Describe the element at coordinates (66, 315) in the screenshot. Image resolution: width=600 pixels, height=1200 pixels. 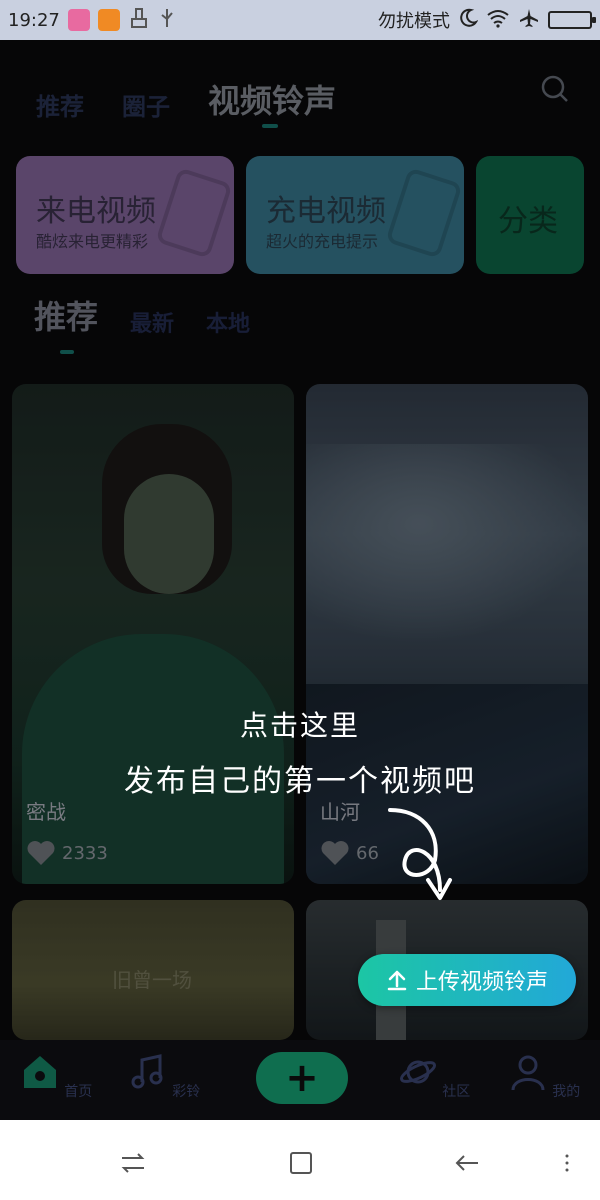
I see `subtab-recommend: 推荐` at that location.